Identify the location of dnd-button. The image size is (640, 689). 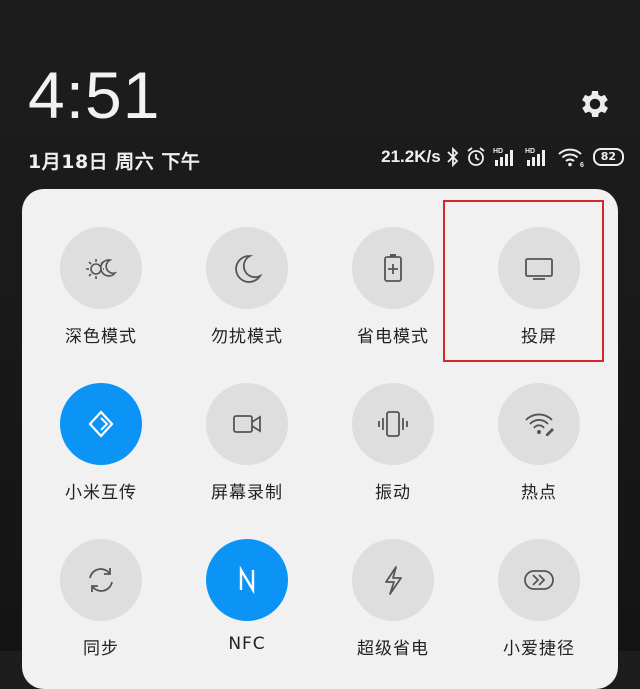
(247, 268).